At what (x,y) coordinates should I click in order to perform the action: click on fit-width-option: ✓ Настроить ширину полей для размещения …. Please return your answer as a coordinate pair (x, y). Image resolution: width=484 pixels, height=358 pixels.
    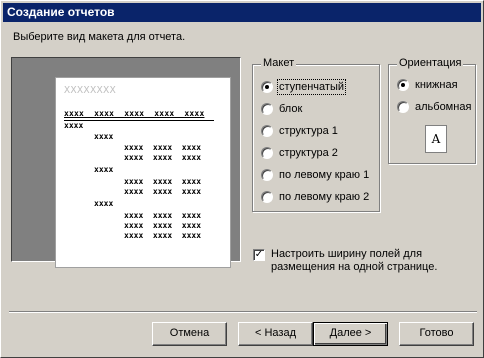
    Looking at the image, I should click on (362, 261).